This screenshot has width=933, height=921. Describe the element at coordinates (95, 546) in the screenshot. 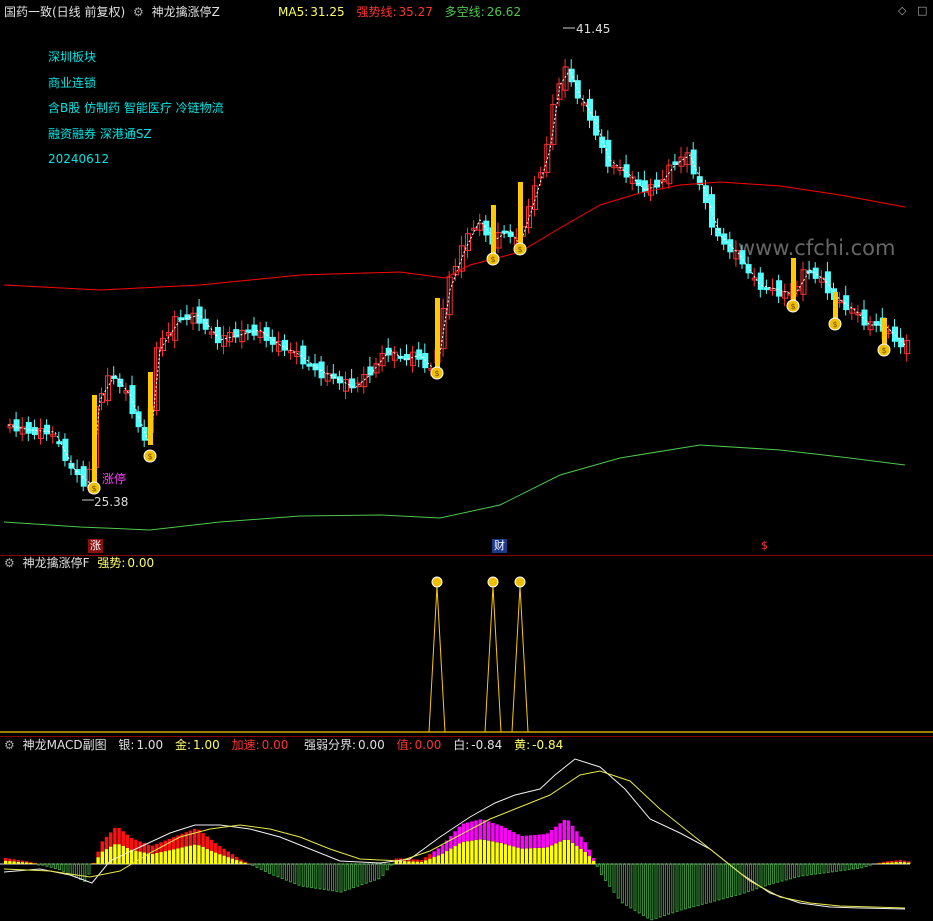

I see `event-limit-marker: 涨` at that location.